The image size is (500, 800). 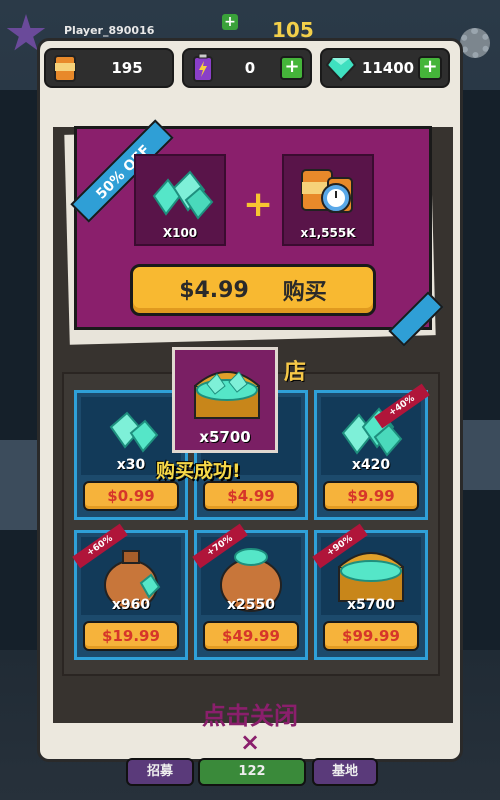 What do you see at coordinates (130, 591) in the screenshot?
I see `store-card-4: +60% x960 $19.99` at bounding box center [130, 591].